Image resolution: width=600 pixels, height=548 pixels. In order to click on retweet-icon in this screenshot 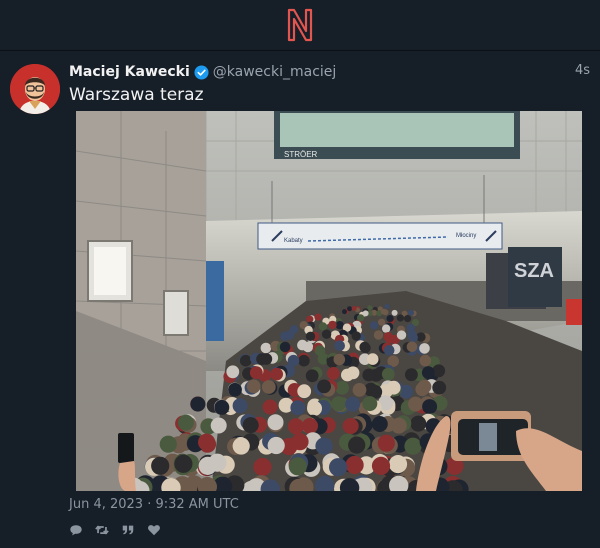, I will do `click(102, 530)`.